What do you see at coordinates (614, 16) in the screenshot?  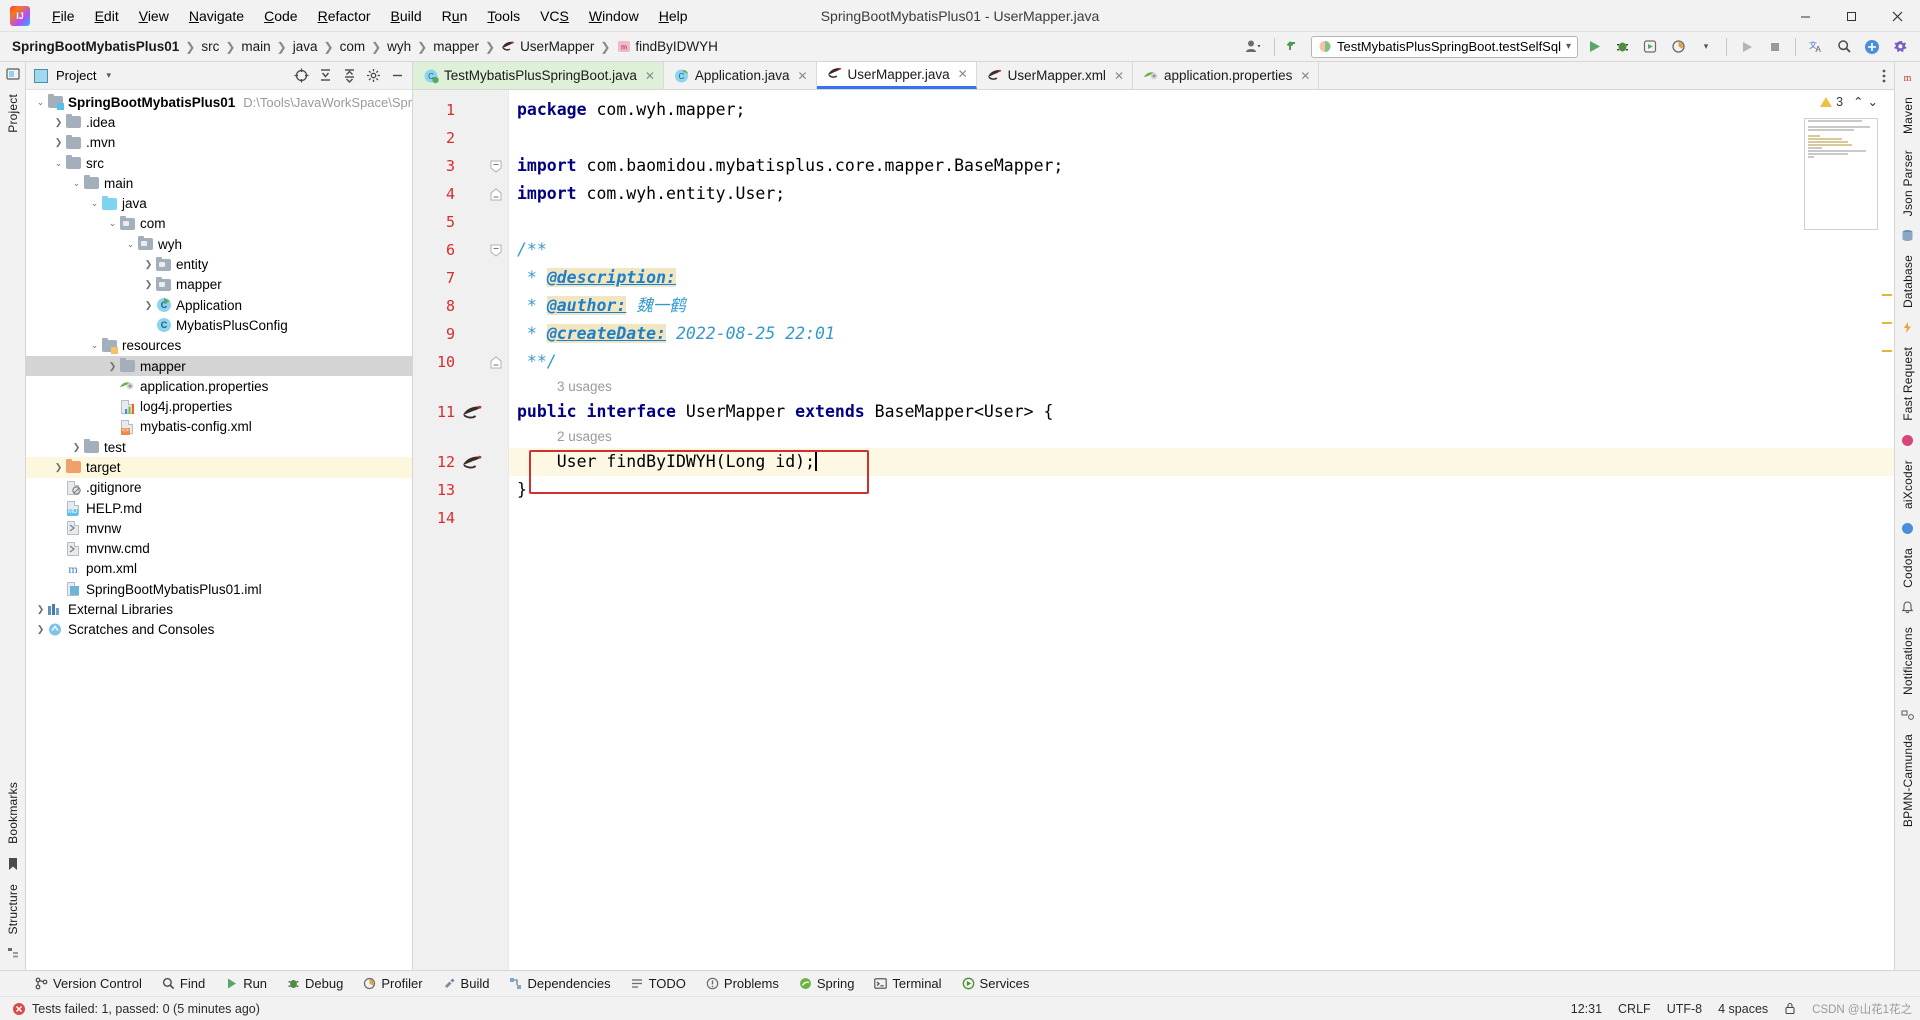 I see `menu-window: Window` at bounding box center [614, 16].